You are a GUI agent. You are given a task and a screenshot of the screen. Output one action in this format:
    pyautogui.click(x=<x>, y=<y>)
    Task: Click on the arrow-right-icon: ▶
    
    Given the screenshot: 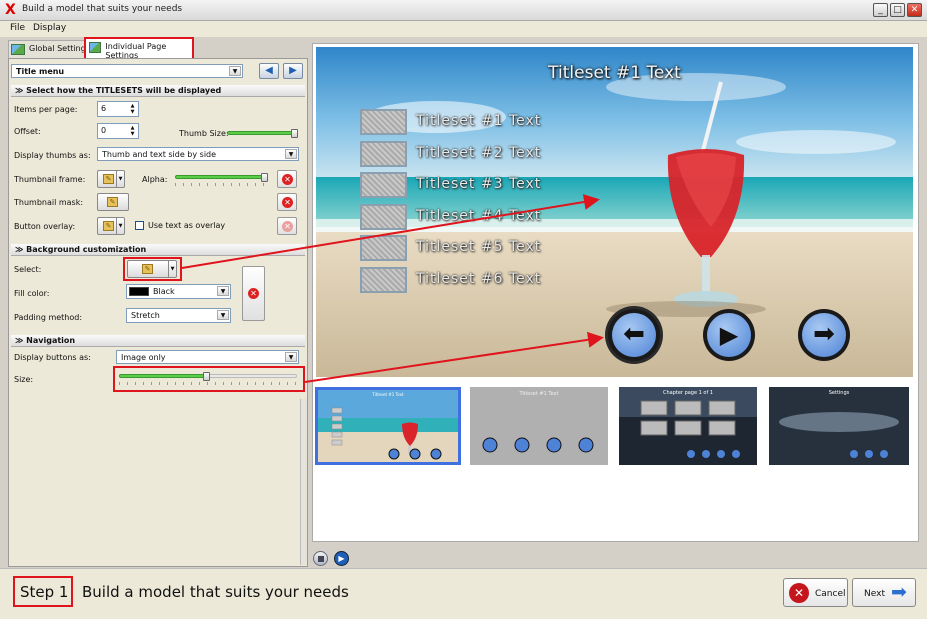 What is the action you would take?
    pyautogui.click(x=293, y=70)
    